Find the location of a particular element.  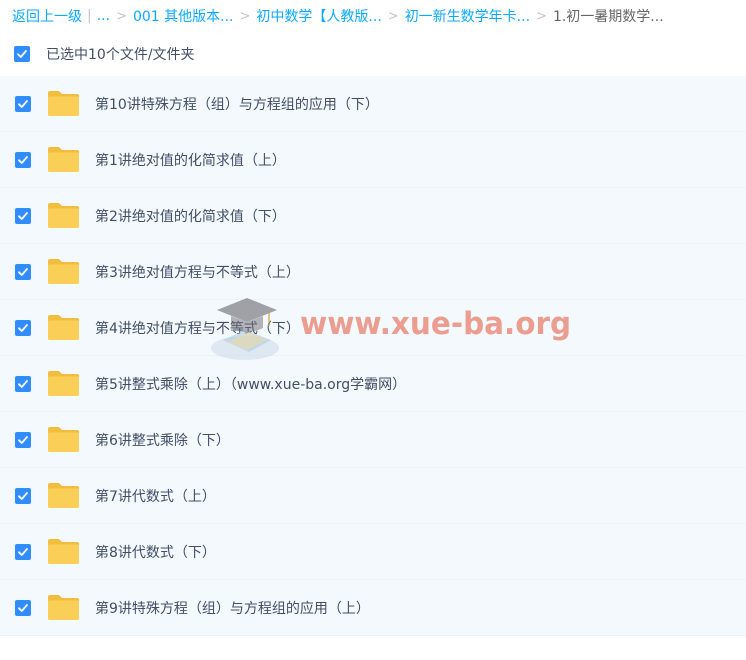

file-row: 第8讲代数式（下） is located at coordinates (373, 552).